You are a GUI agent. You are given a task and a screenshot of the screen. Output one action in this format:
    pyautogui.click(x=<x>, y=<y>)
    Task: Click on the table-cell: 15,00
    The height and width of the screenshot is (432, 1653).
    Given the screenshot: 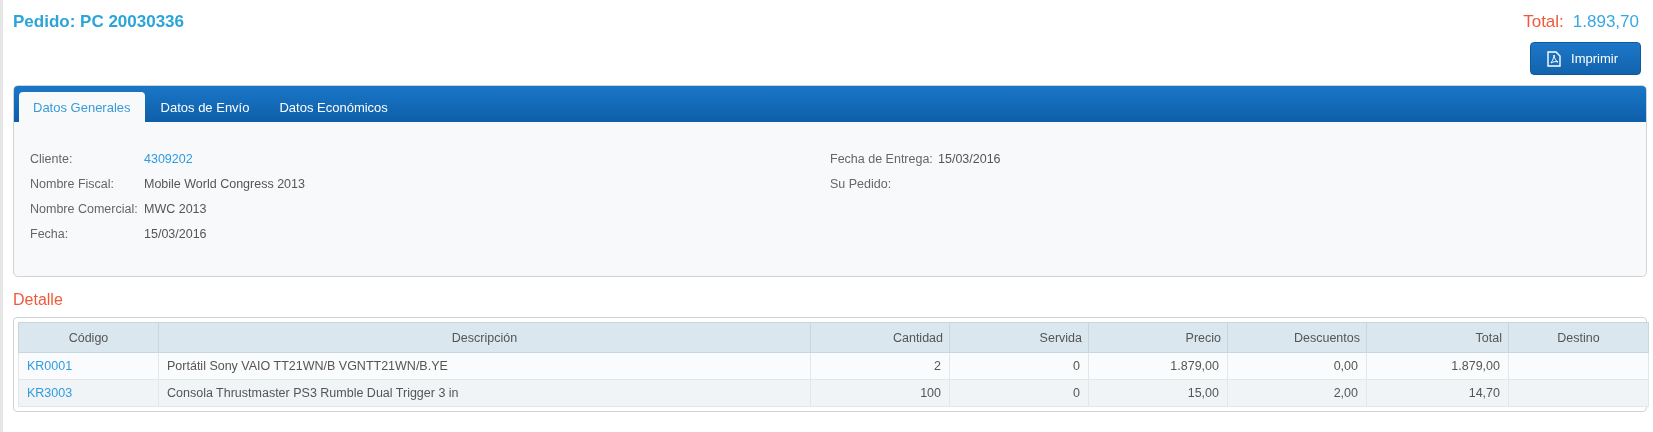 What is the action you would take?
    pyautogui.click(x=1158, y=393)
    